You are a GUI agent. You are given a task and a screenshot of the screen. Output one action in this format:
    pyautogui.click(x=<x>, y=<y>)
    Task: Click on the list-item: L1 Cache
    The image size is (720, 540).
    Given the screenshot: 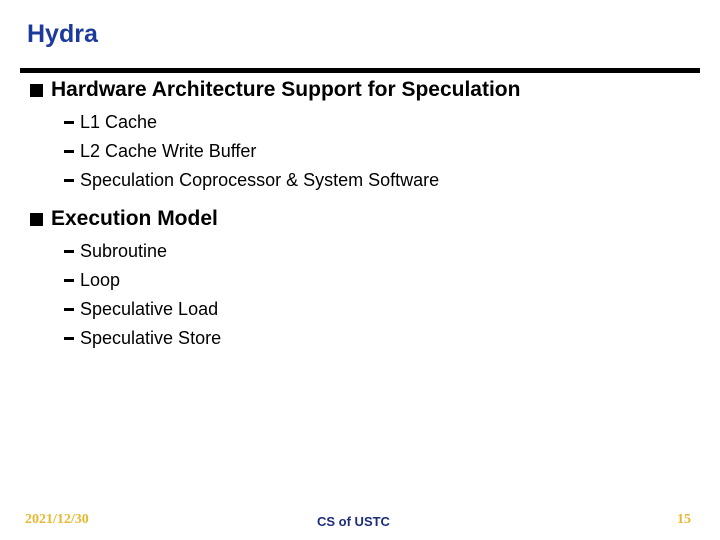 What is the action you would take?
    pyautogui.click(x=292, y=122)
    